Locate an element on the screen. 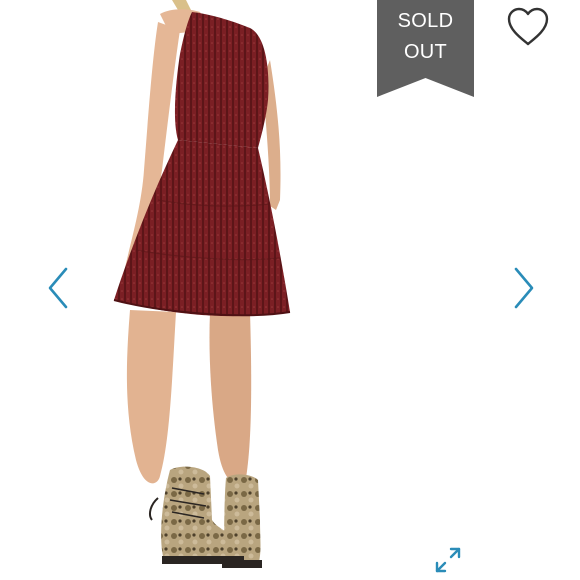 This screenshot has width=580, height=580. chevron-right-icon is located at coordinates (524, 288).